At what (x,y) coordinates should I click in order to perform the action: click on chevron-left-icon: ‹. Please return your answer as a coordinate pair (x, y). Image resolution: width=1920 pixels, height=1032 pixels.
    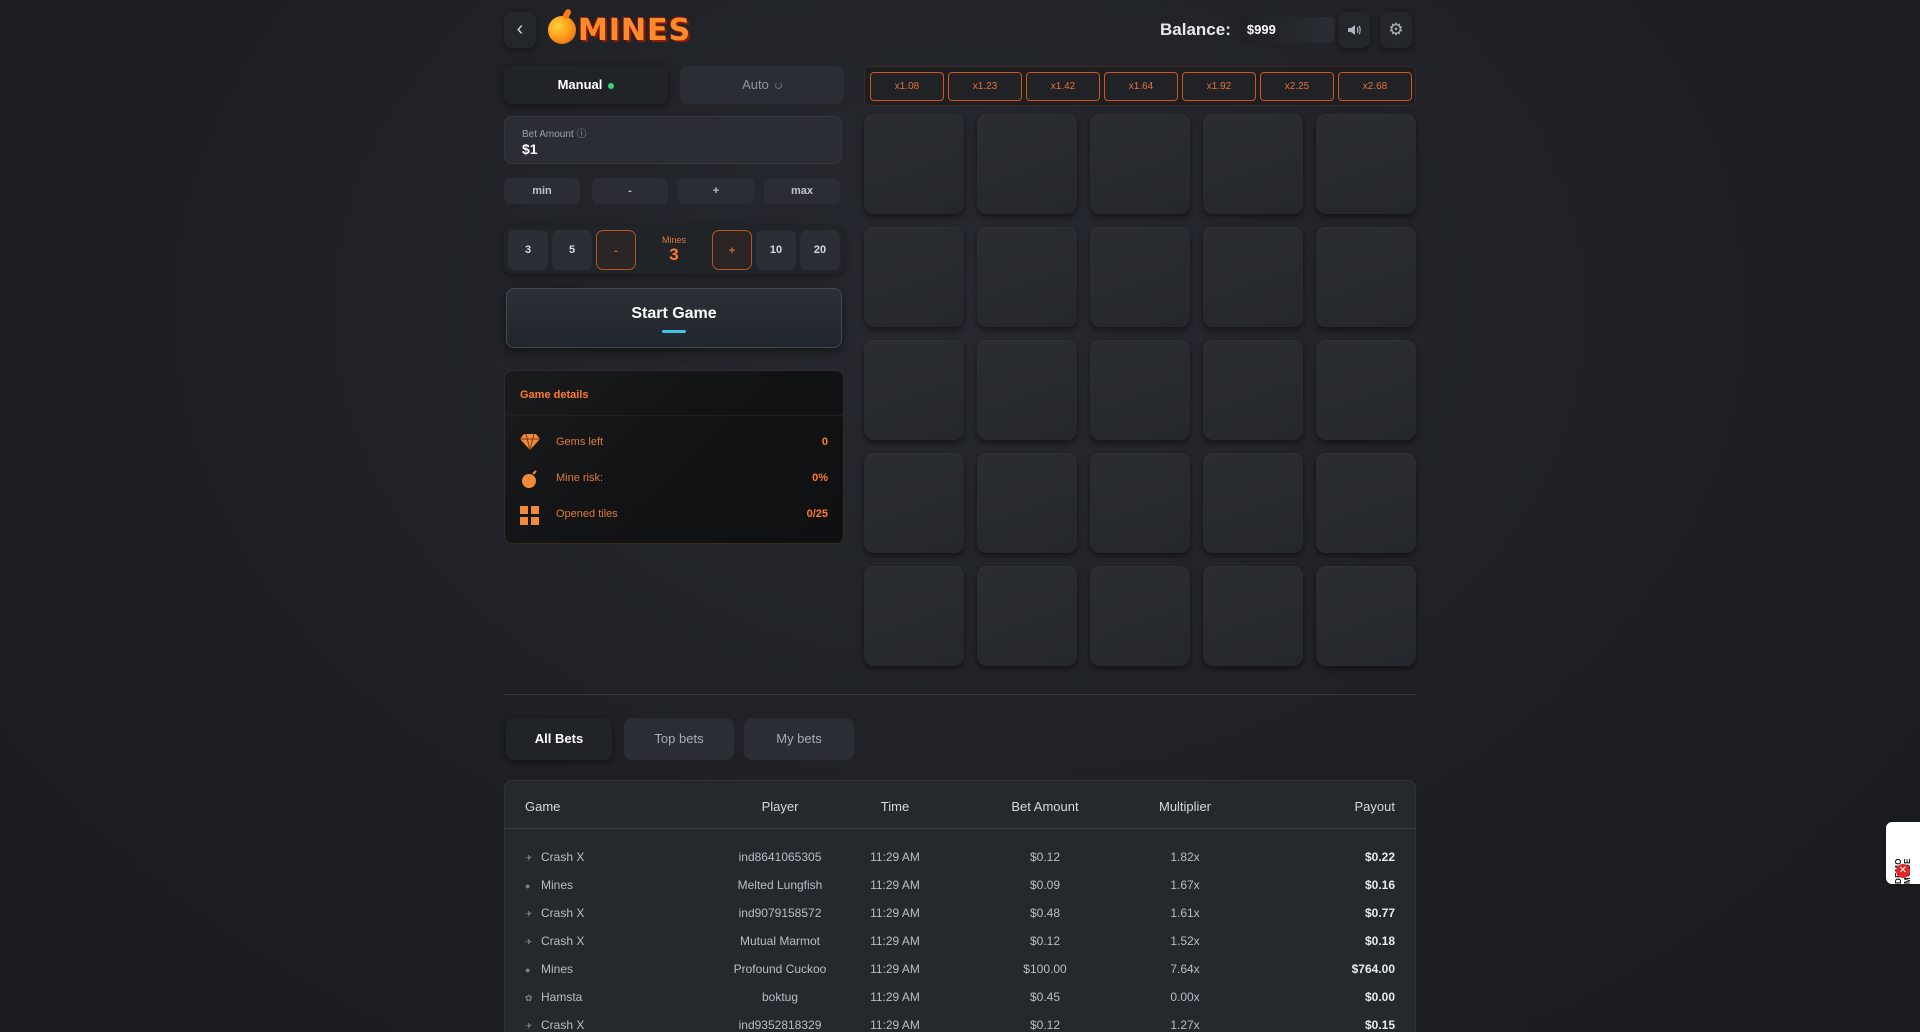
    Looking at the image, I should click on (520, 29).